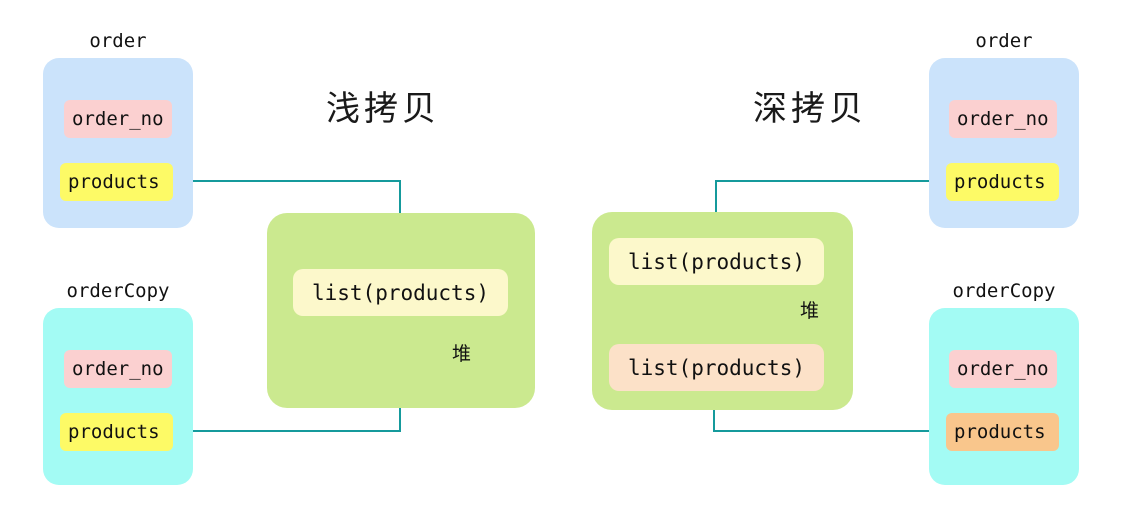 The image size is (1127, 515). What do you see at coordinates (1002, 182) in the screenshot?
I see `deep-order-field-products: products` at bounding box center [1002, 182].